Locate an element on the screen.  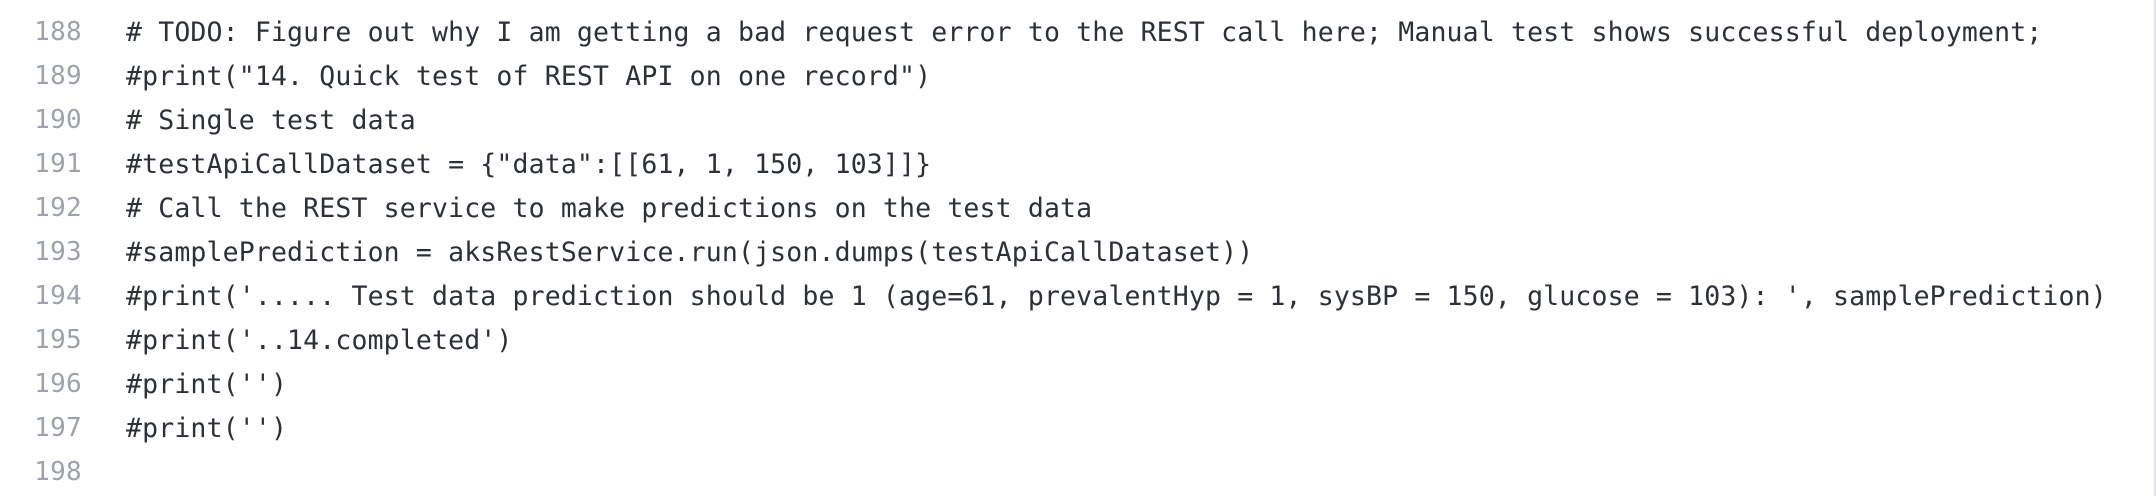
code-line: 190 # Single test data is located at coordinates (1075, 120).